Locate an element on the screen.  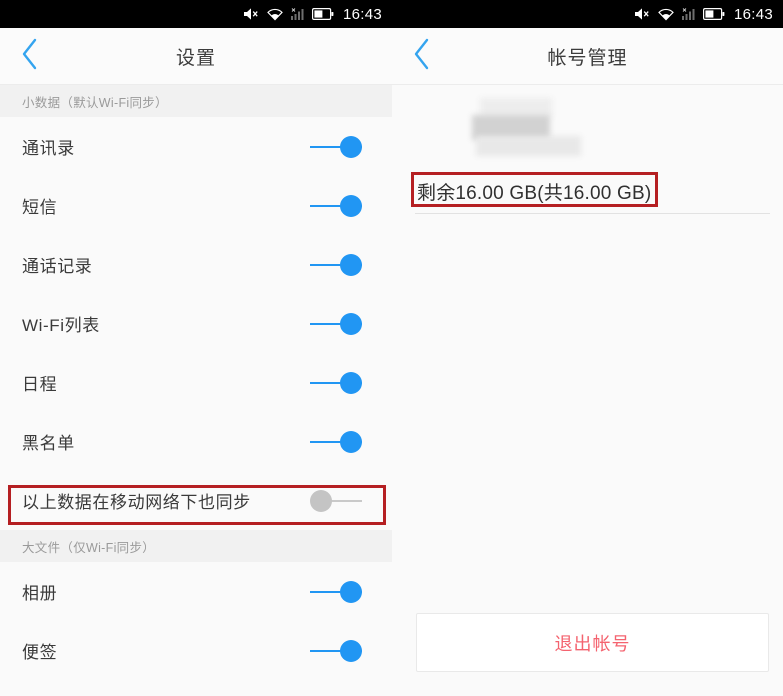
nav-bar-right: 帐号管理 is located at coordinates (587, 56).